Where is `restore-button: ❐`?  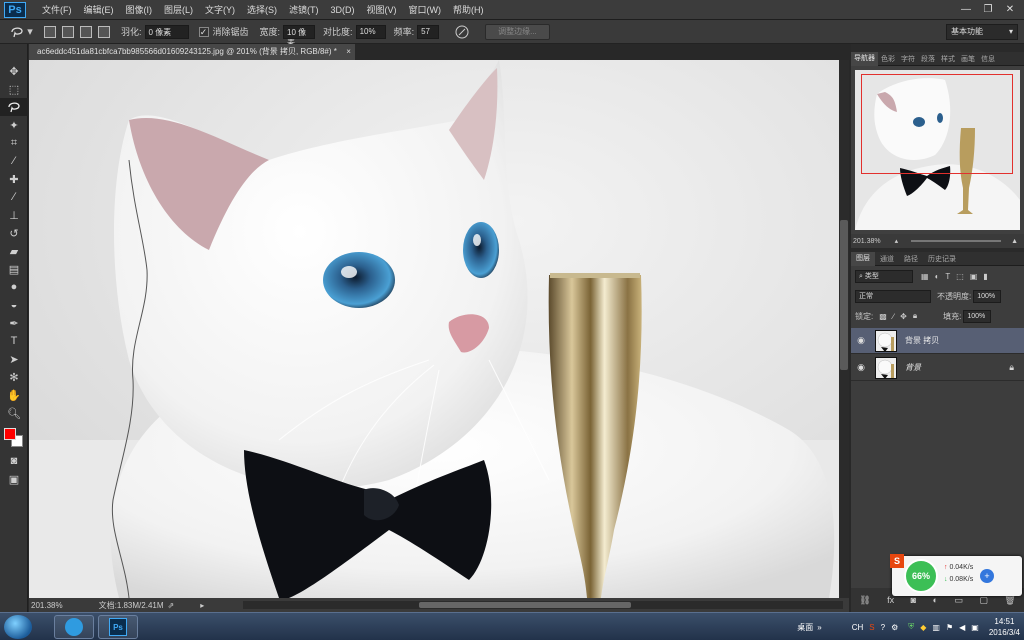
restore-button: ❐ is located at coordinates (988, 9).